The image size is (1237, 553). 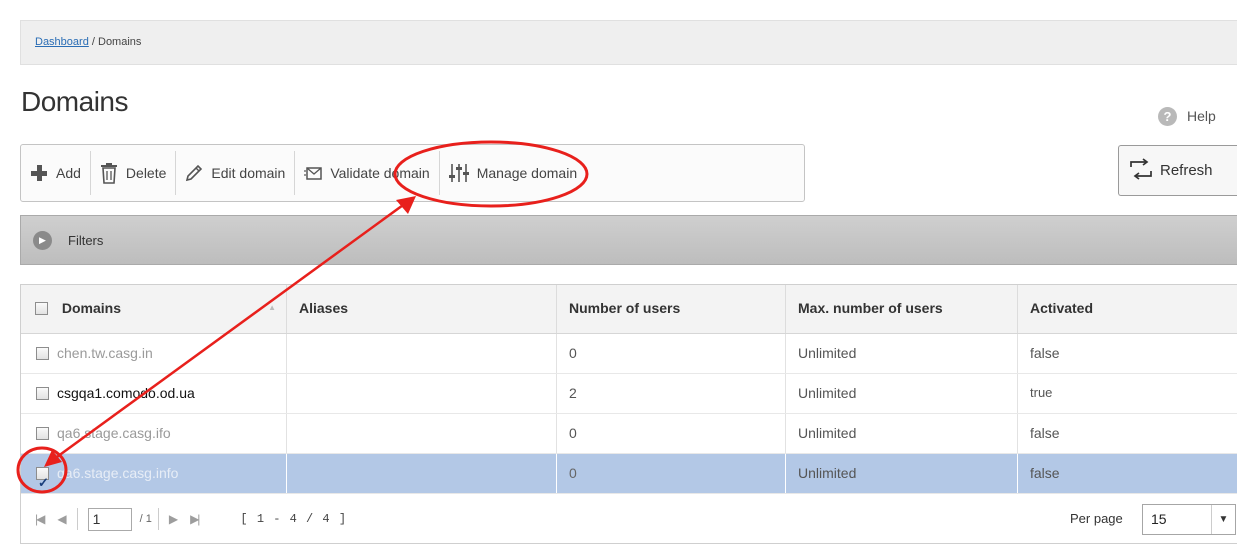 I want to click on column-header-domains: Domains ▲, so click(x=154, y=309).